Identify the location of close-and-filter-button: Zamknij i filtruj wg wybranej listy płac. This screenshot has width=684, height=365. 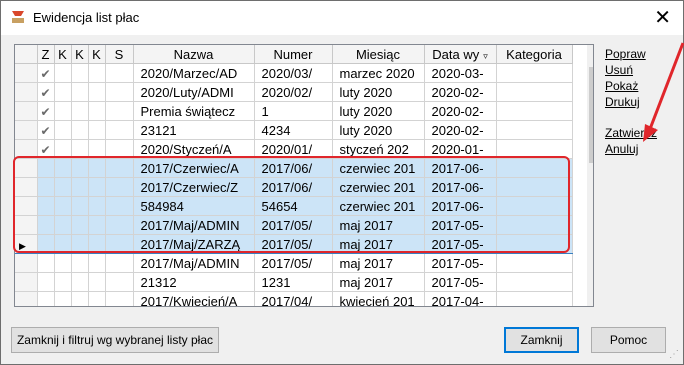
(115, 340).